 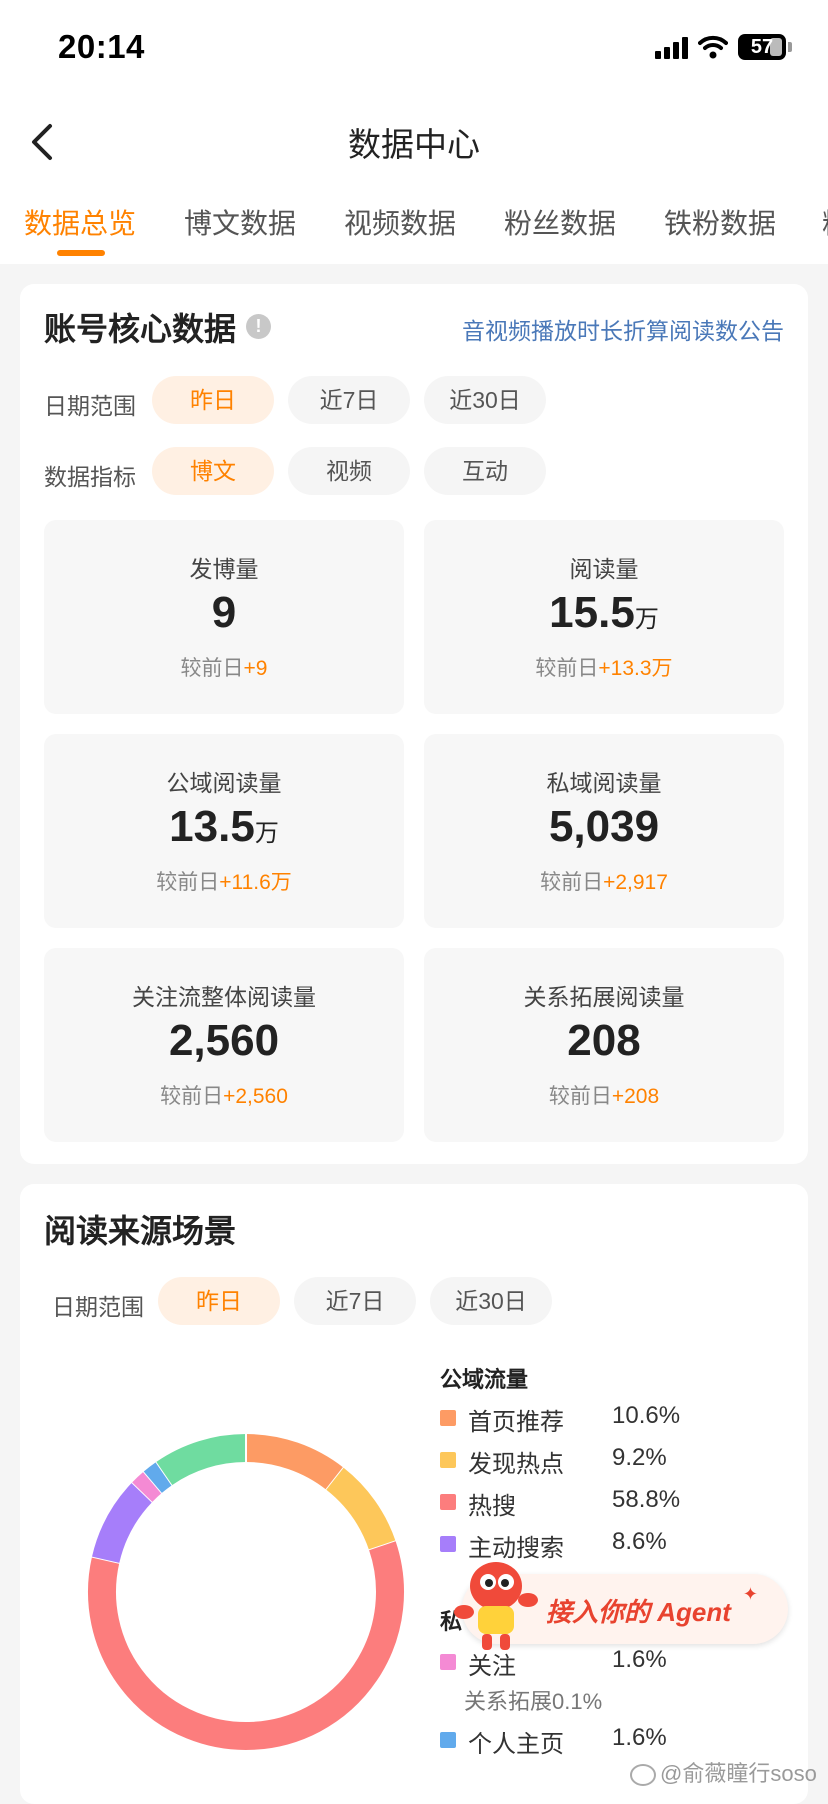 What do you see at coordinates (485, 400) in the screenshot?
I see `date-option-30d: 近30日` at bounding box center [485, 400].